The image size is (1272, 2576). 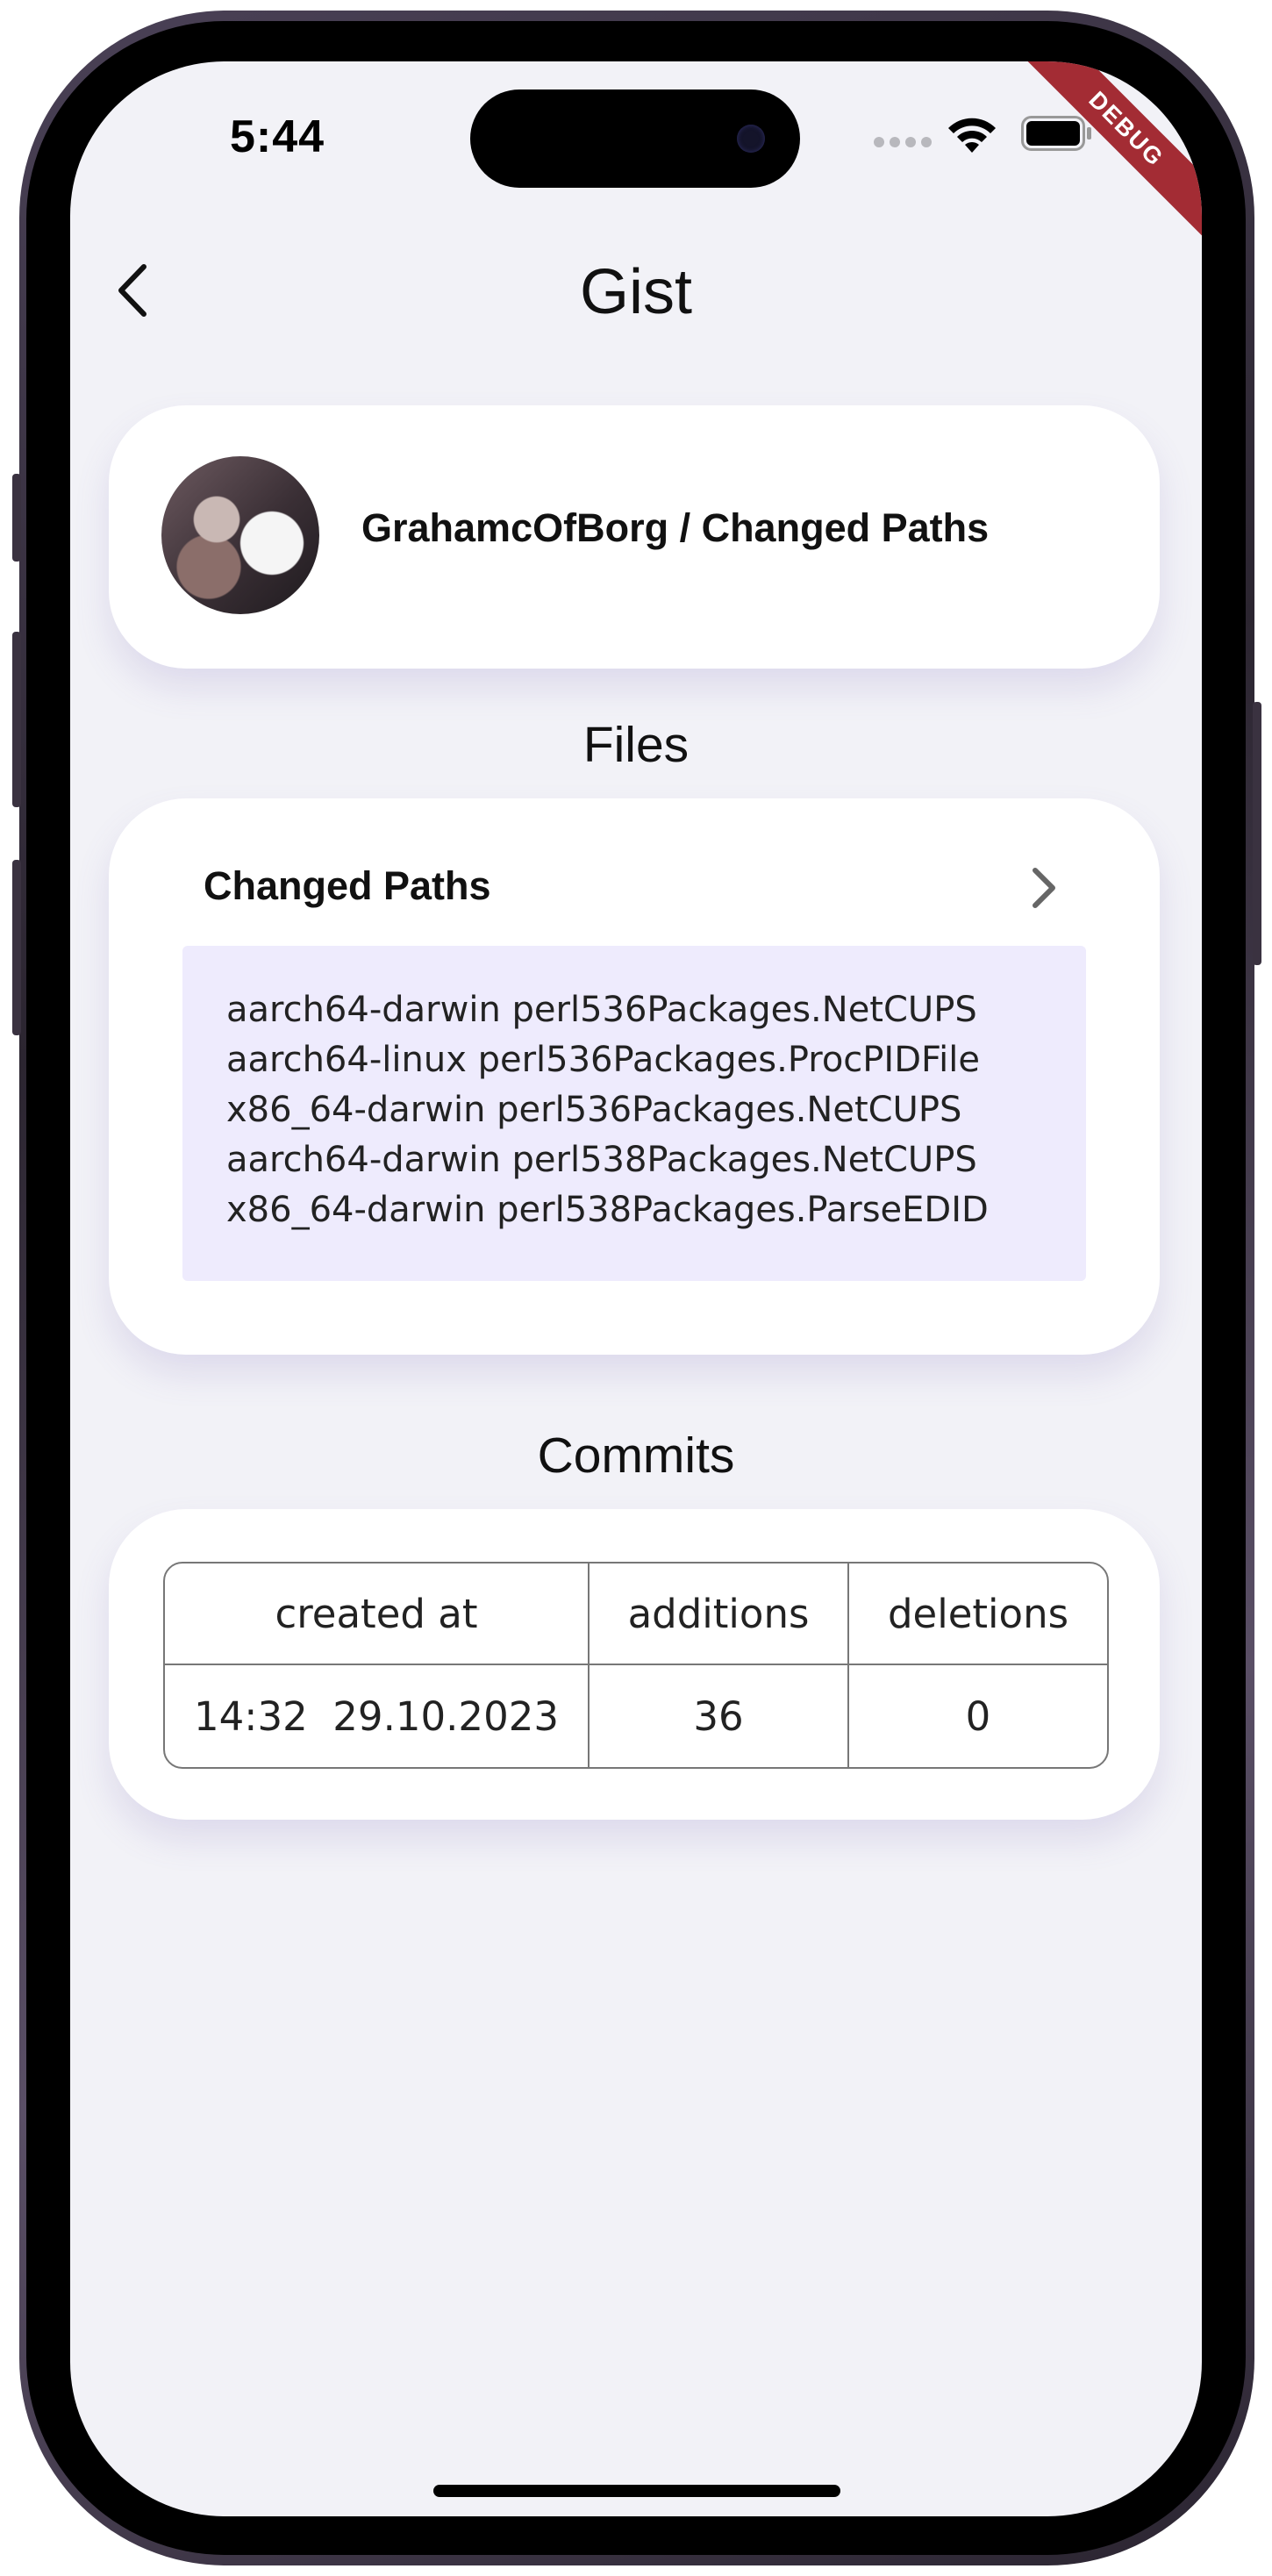 I want to click on power-button, so click(x=1257, y=833).